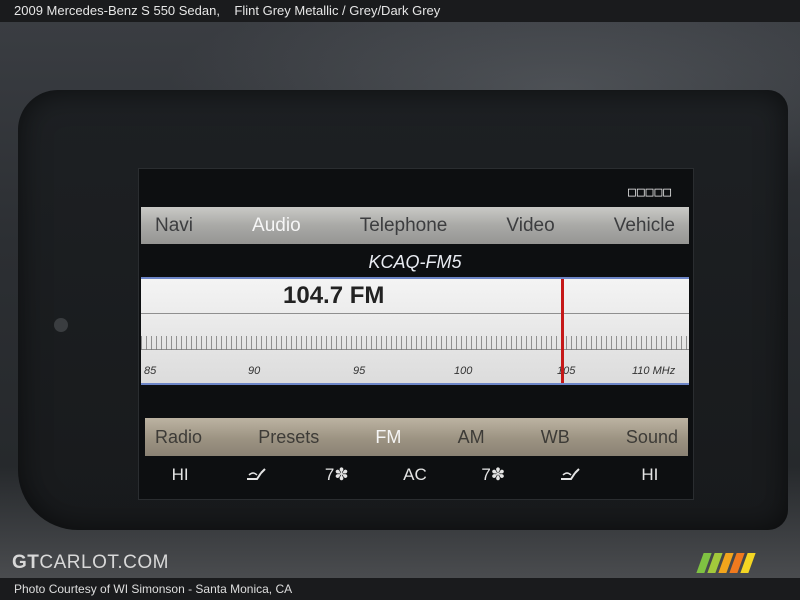  What do you see at coordinates (415, 343) in the screenshot?
I see `scale-ticks` at bounding box center [415, 343].